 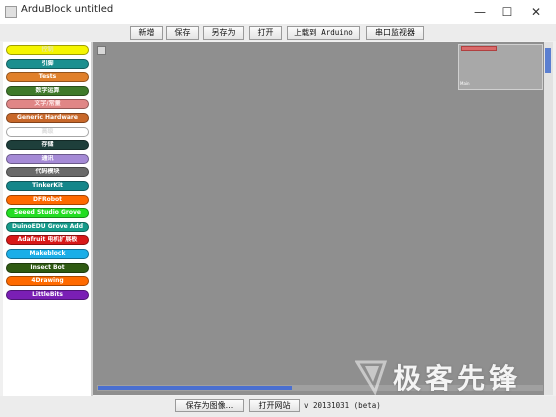 I want to click on palette-category-button: DuinoEDU Grove Add, so click(x=47, y=226).